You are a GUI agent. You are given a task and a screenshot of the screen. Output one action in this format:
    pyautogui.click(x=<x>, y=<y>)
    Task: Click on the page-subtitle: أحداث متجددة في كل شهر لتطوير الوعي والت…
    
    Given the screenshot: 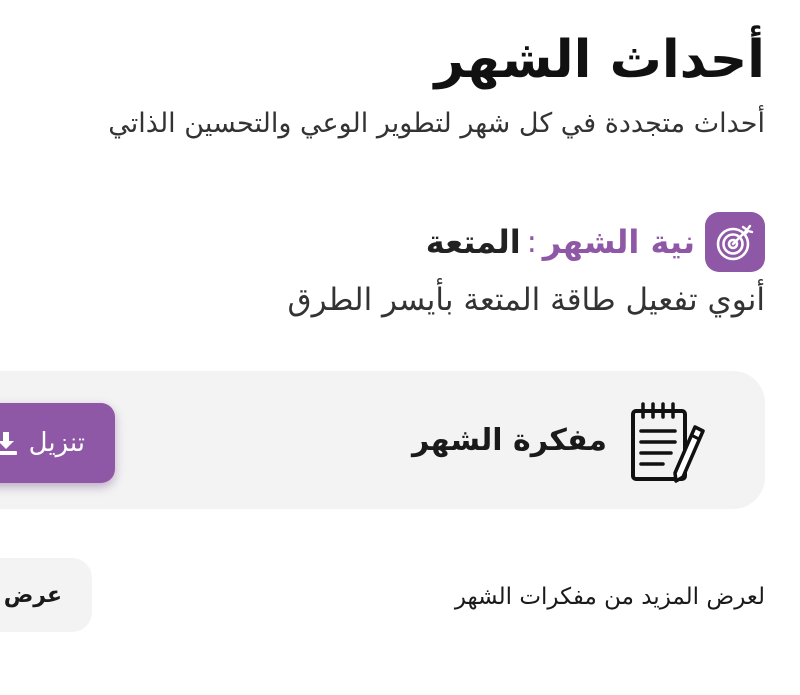 What is the action you would take?
    pyautogui.click(x=436, y=123)
    